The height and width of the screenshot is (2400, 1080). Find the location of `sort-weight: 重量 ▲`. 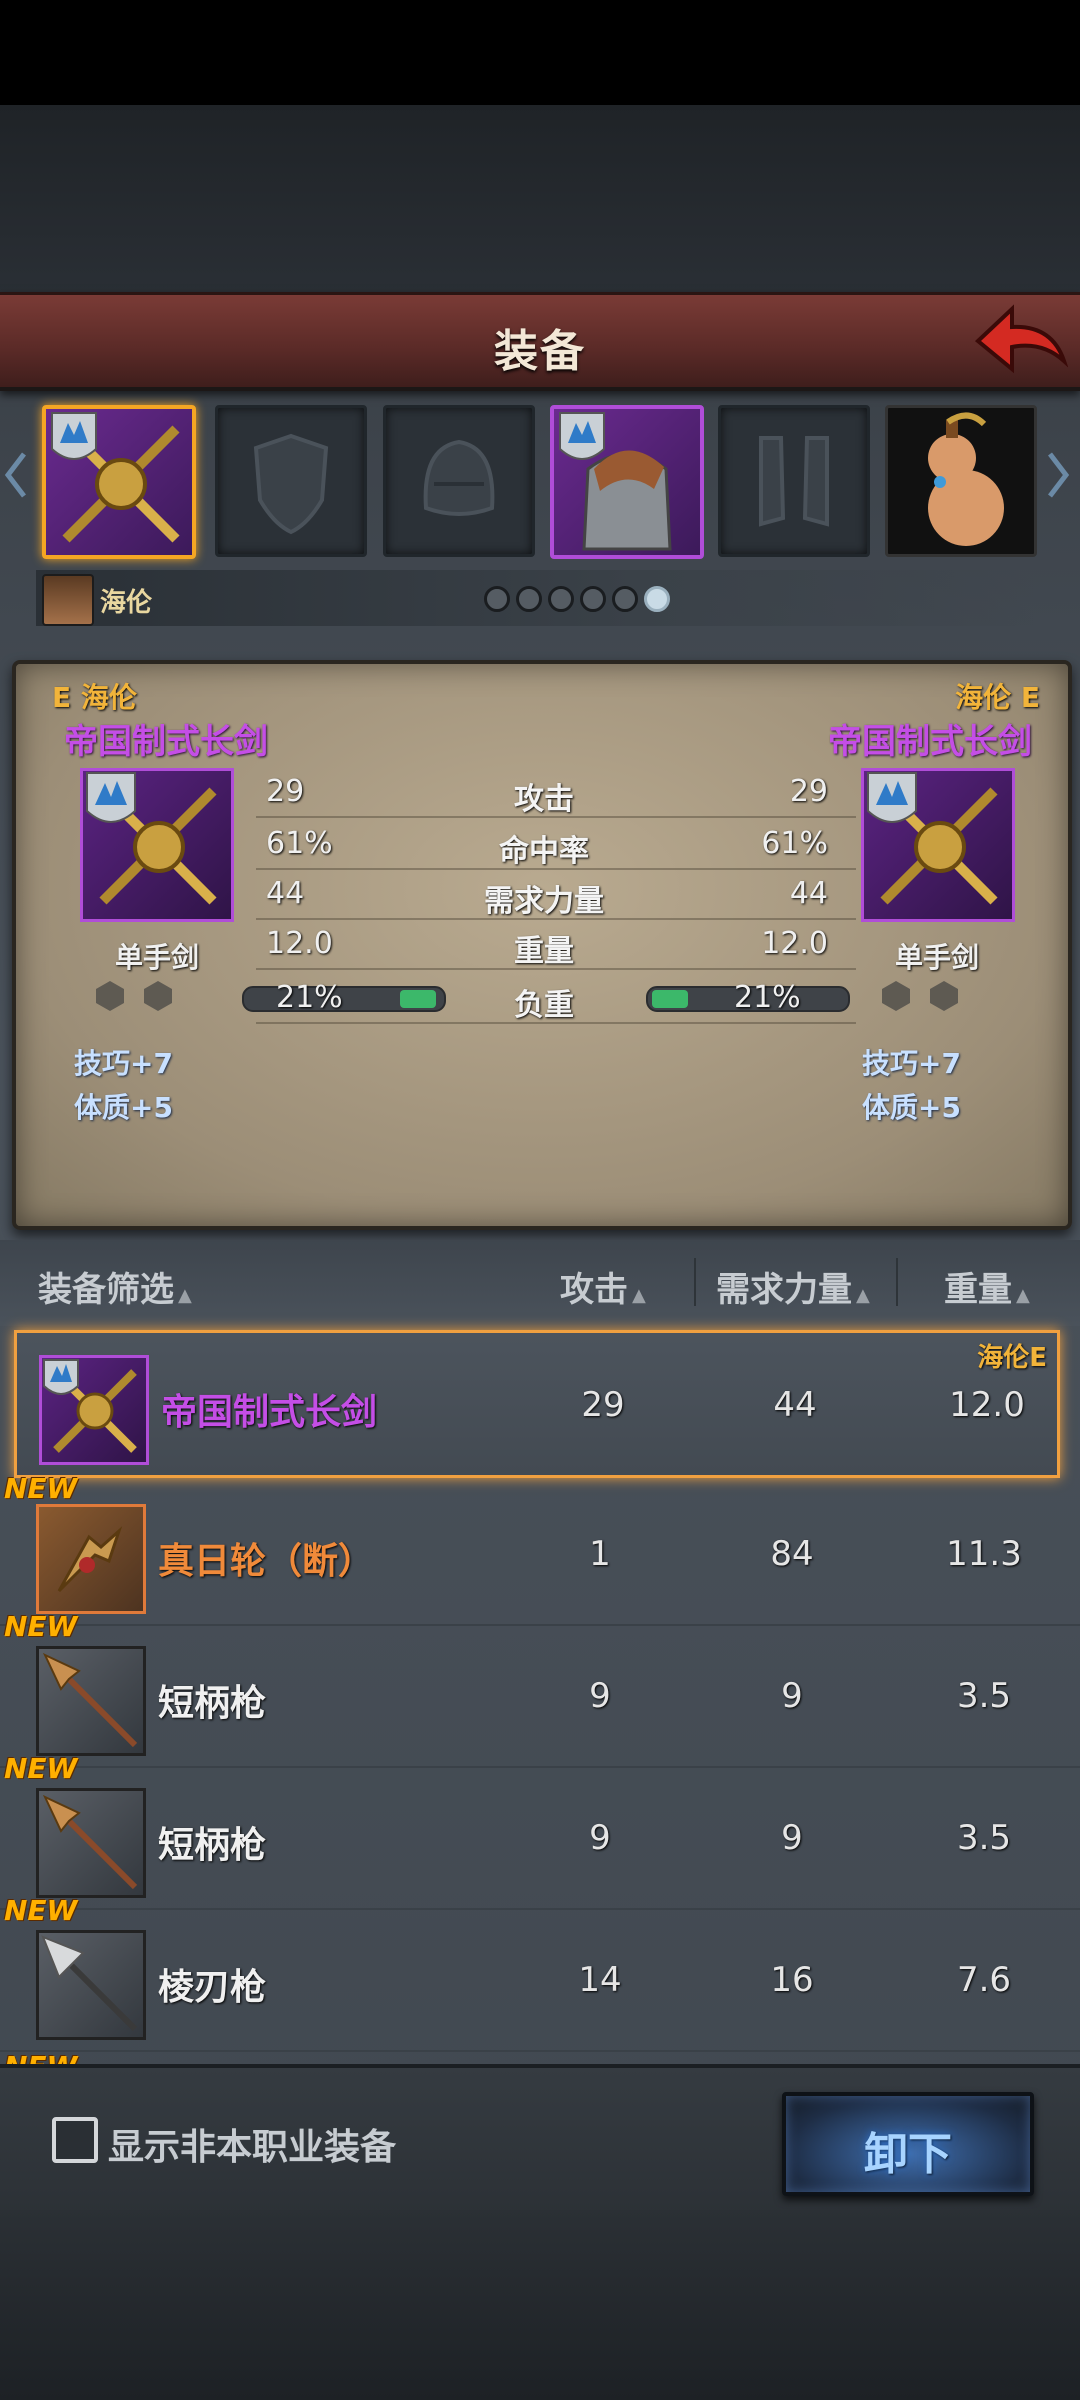

sort-weight: 重量 ▲ is located at coordinates (987, 1286).